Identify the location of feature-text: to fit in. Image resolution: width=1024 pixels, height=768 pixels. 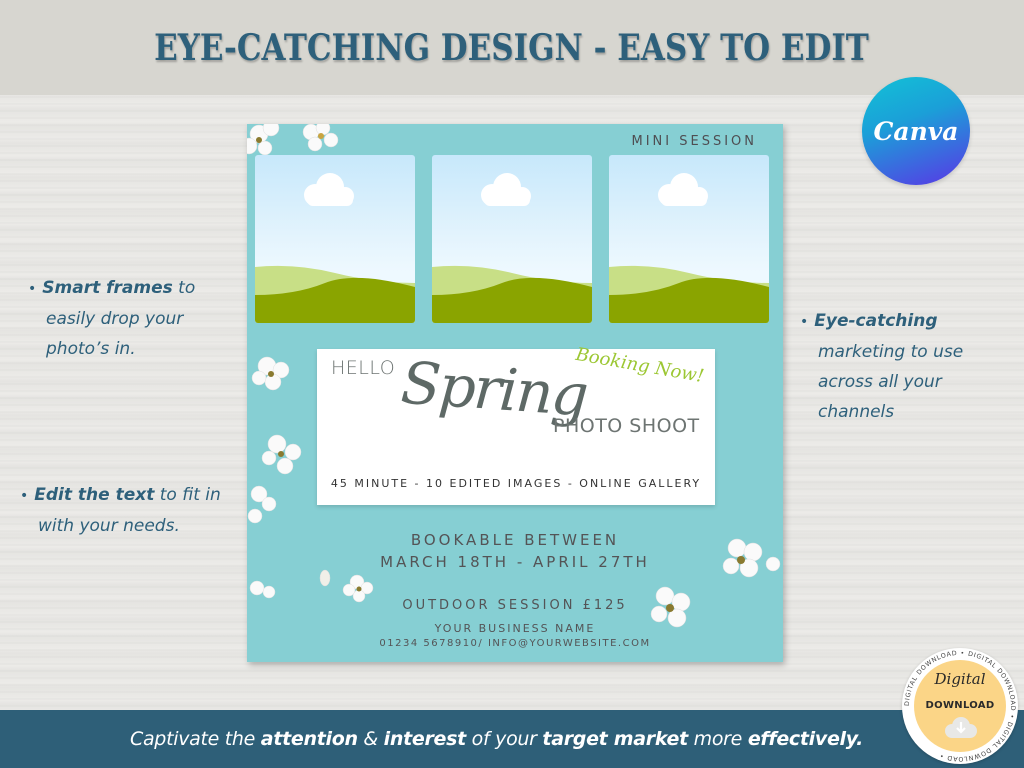
(187, 495).